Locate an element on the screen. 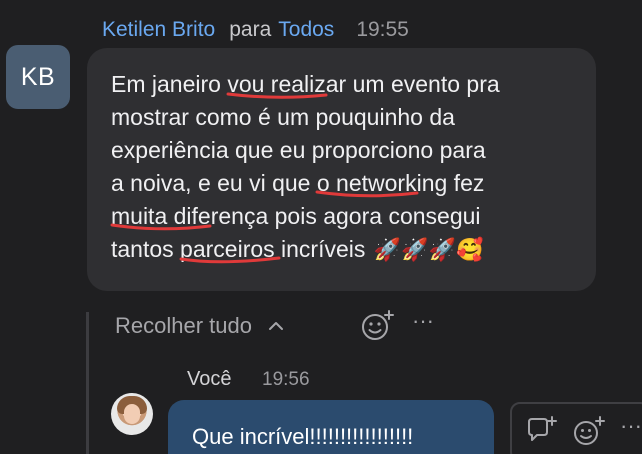 The height and width of the screenshot is (454, 642). reply-avatar is located at coordinates (132, 414).